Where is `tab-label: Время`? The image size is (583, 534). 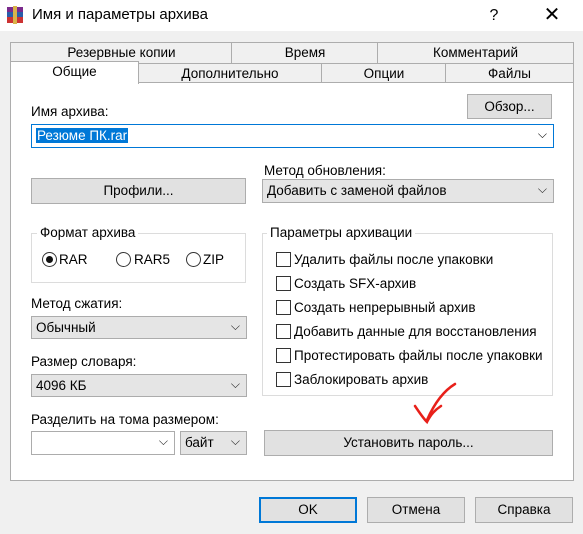 tab-label: Время is located at coordinates (305, 52).